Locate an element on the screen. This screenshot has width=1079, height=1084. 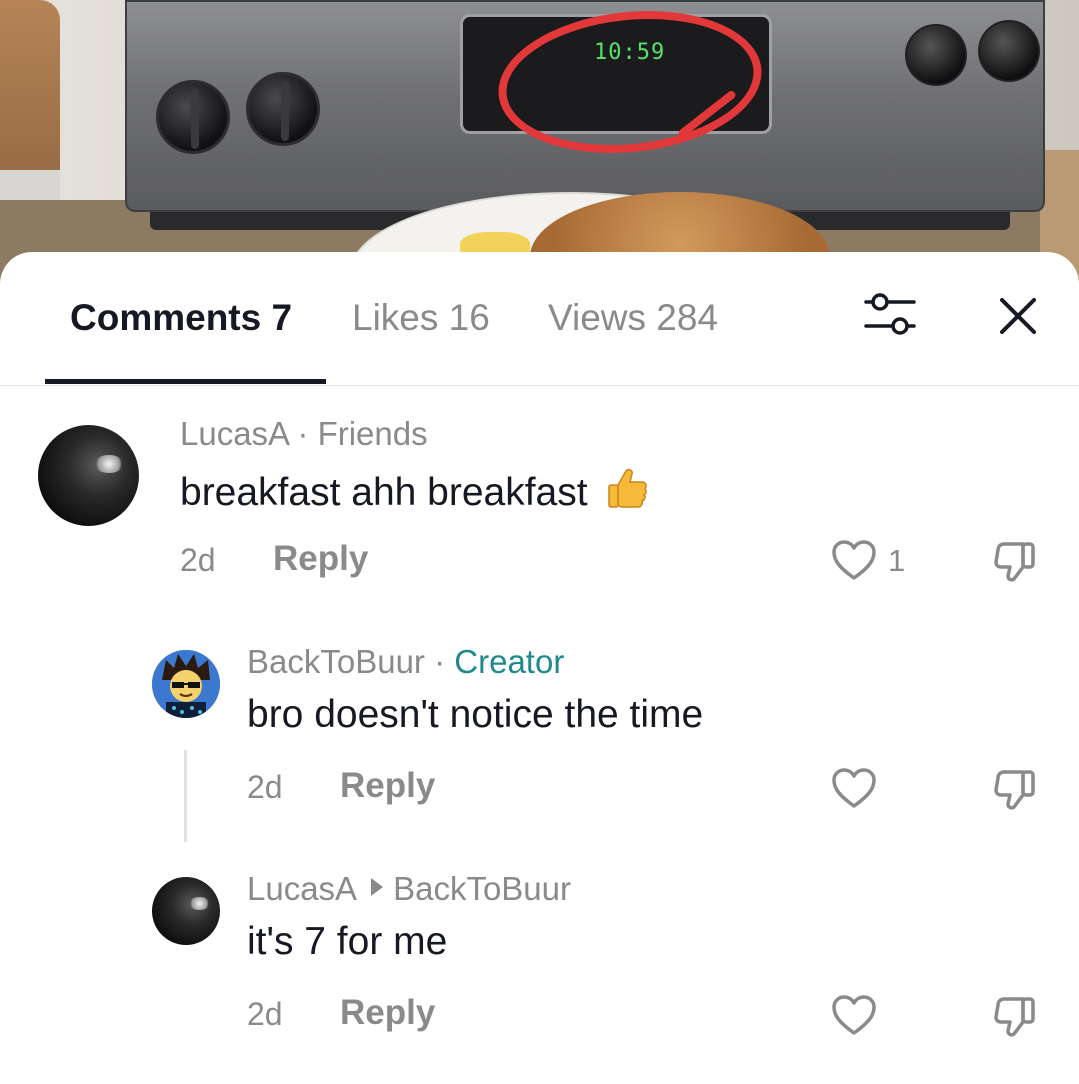
thumbs-up-emoji is located at coordinates (628, 488).